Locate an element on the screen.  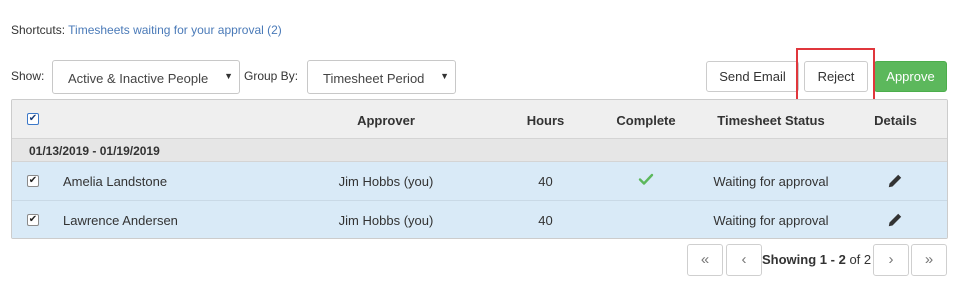
approve-button: Approve is located at coordinates (910, 76).